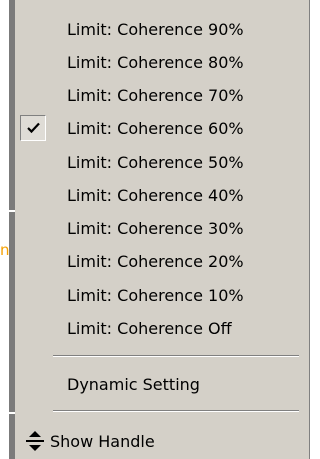  What do you see at coordinates (155, 162) in the screenshot?
I see `menu-item-label: Limit: Coherence 50%` at bounding box center [155, 162].